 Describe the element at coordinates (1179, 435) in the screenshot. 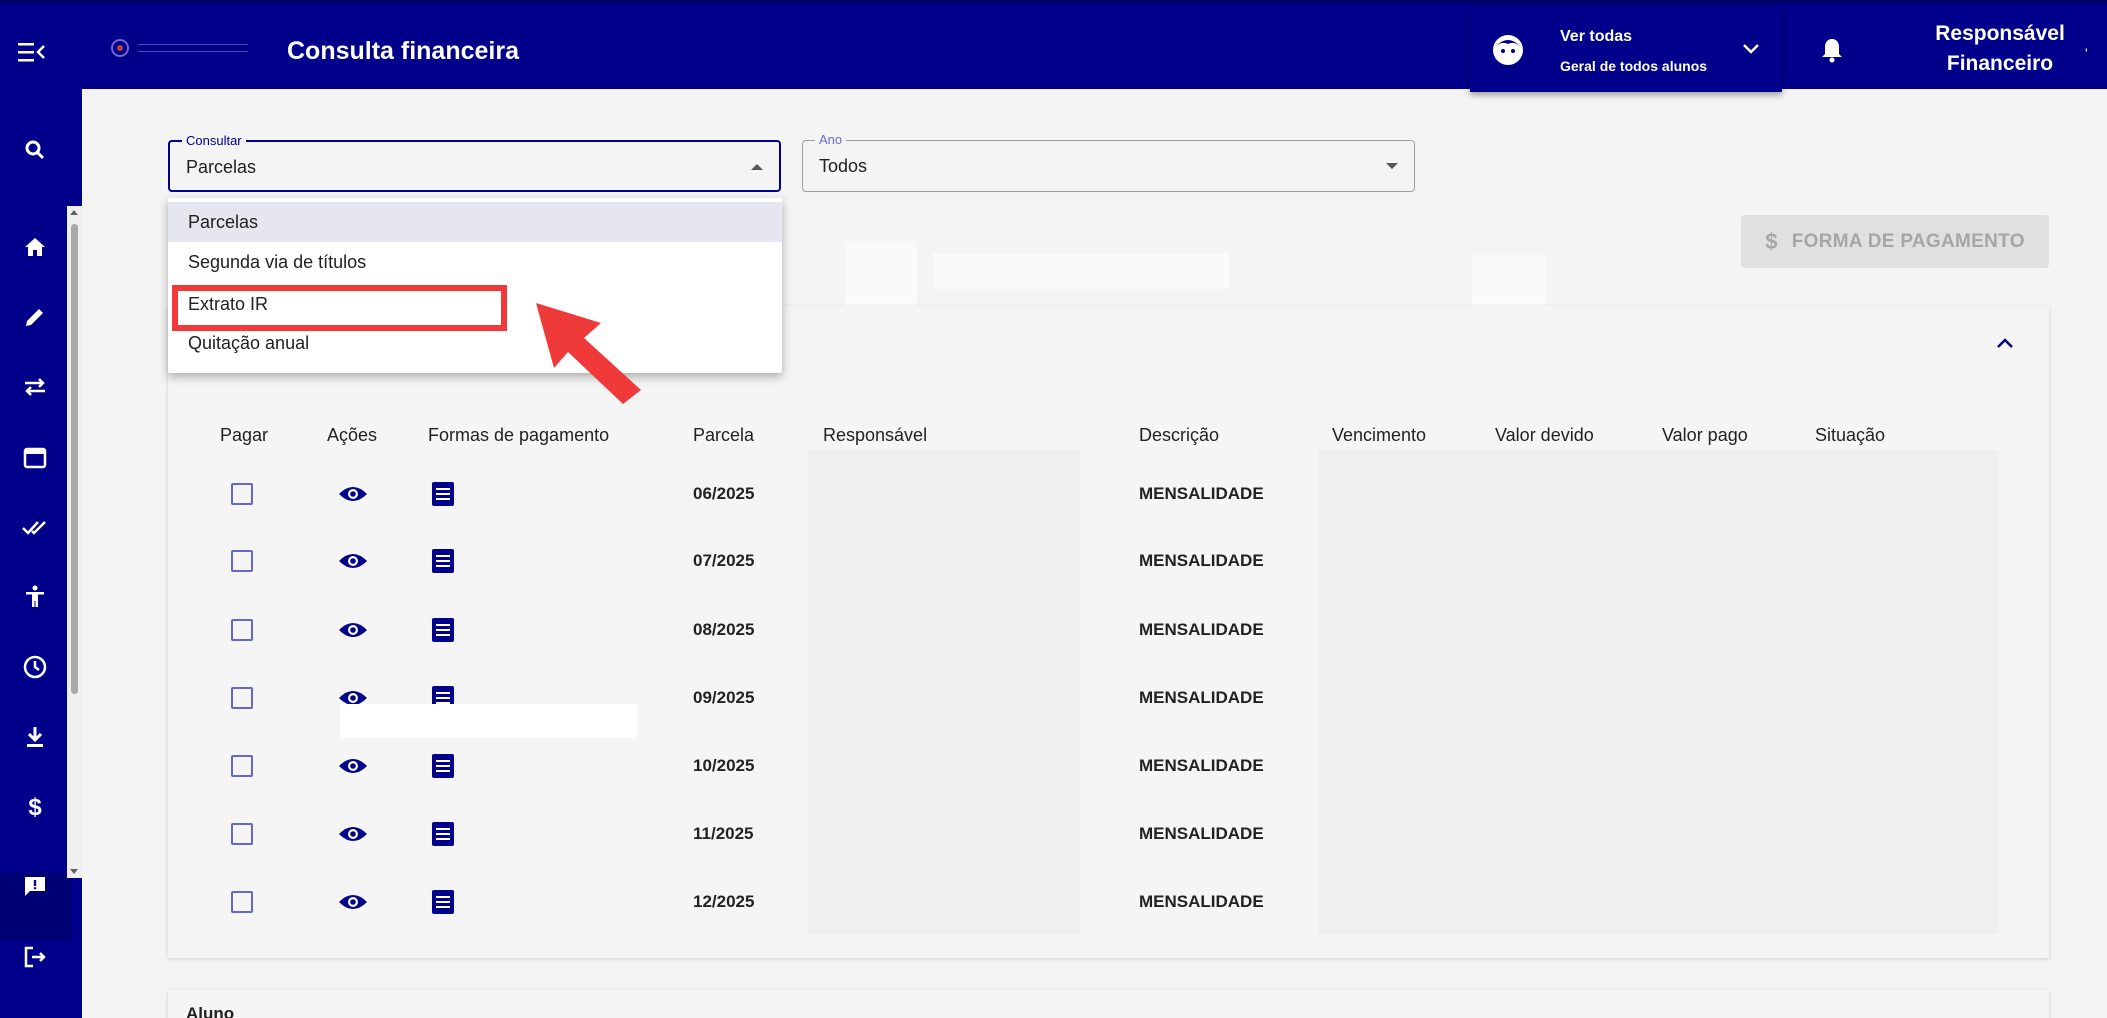

I see `col-header-descricao: Descrição` at that location.